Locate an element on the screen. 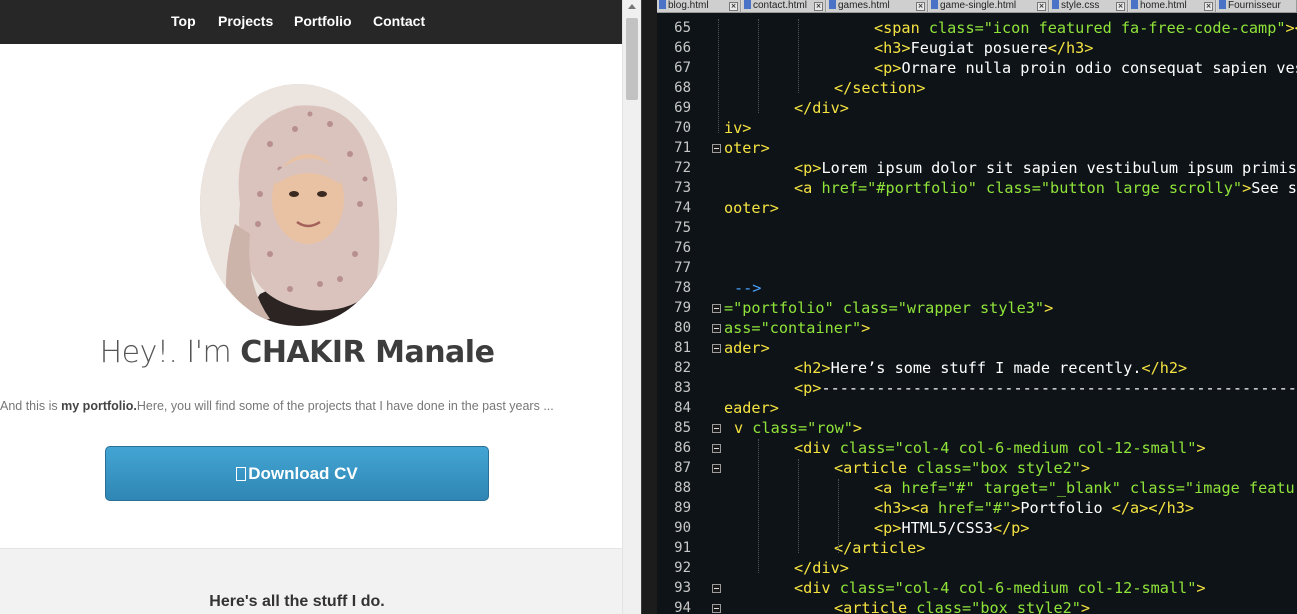 This screenshot has width=1297, height=614. features-section: Here's all the stuff I do. is located at coordinates (311, 581).